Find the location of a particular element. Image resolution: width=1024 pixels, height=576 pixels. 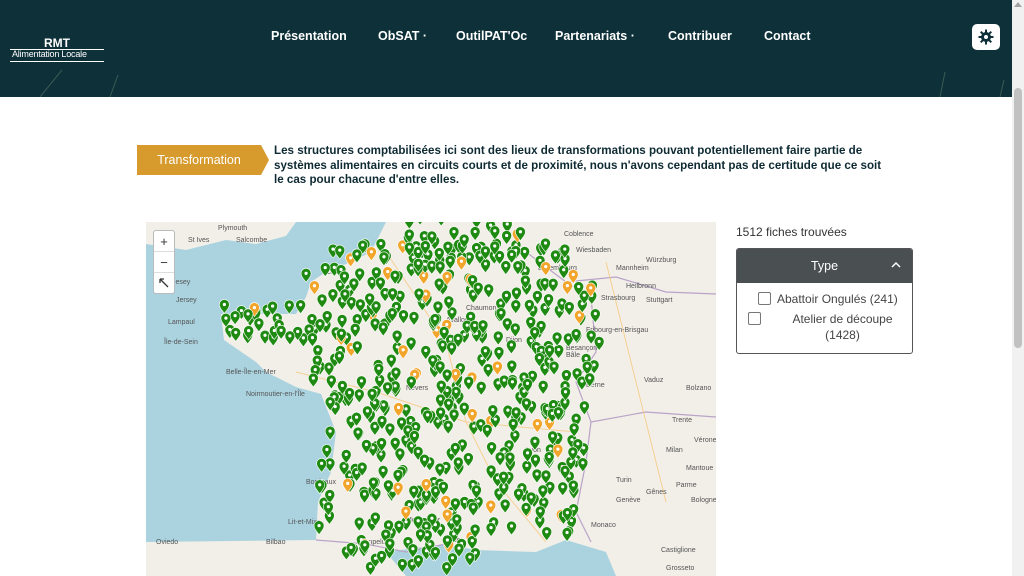

nav-obsat: ObSAT · is located at coordinates (402, 36).